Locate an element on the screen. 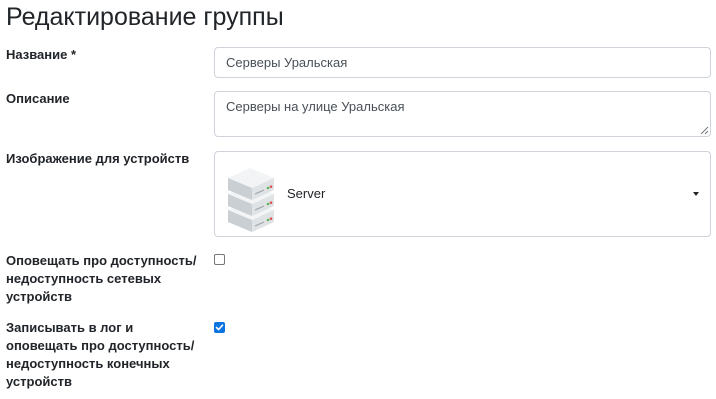 Image resolution: width=716 pixels, height=399 pixels. resize-grip-icon is located at coordinates (704, 130).